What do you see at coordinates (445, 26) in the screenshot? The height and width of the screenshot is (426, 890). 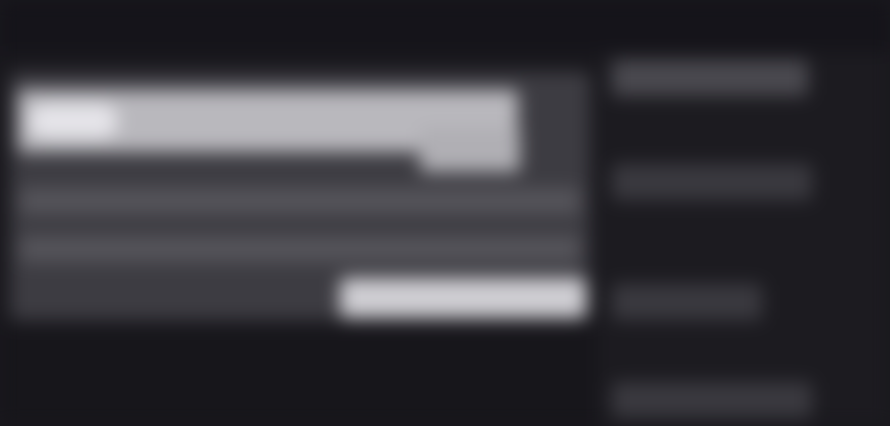 I see `top-bar` at bounding box center [445, 26].